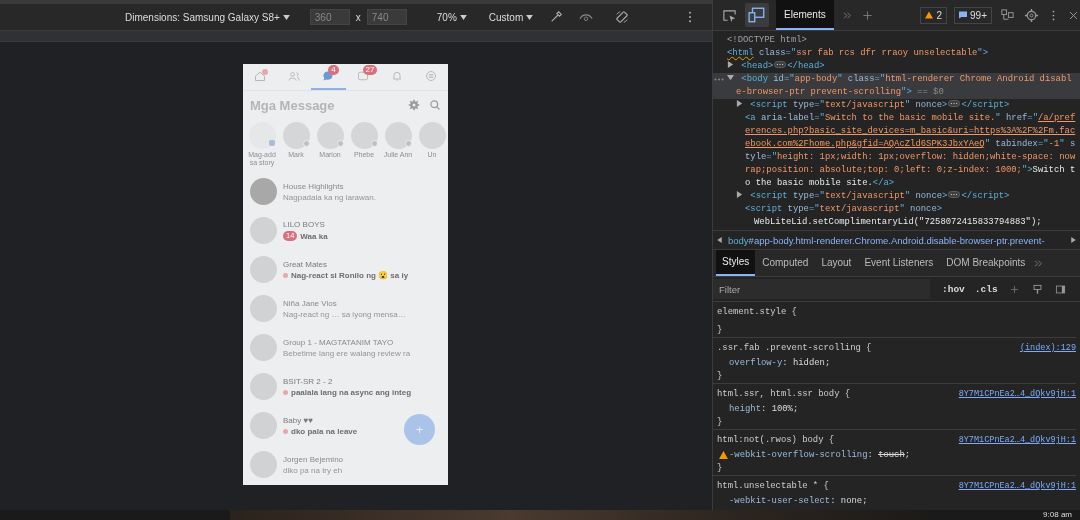 Image resolution: width=1080 pixels, height=520 pixels. Describe the element at coordinates (953, 289) in the screenshot. I see `hover-state-button: :hov` at that location.